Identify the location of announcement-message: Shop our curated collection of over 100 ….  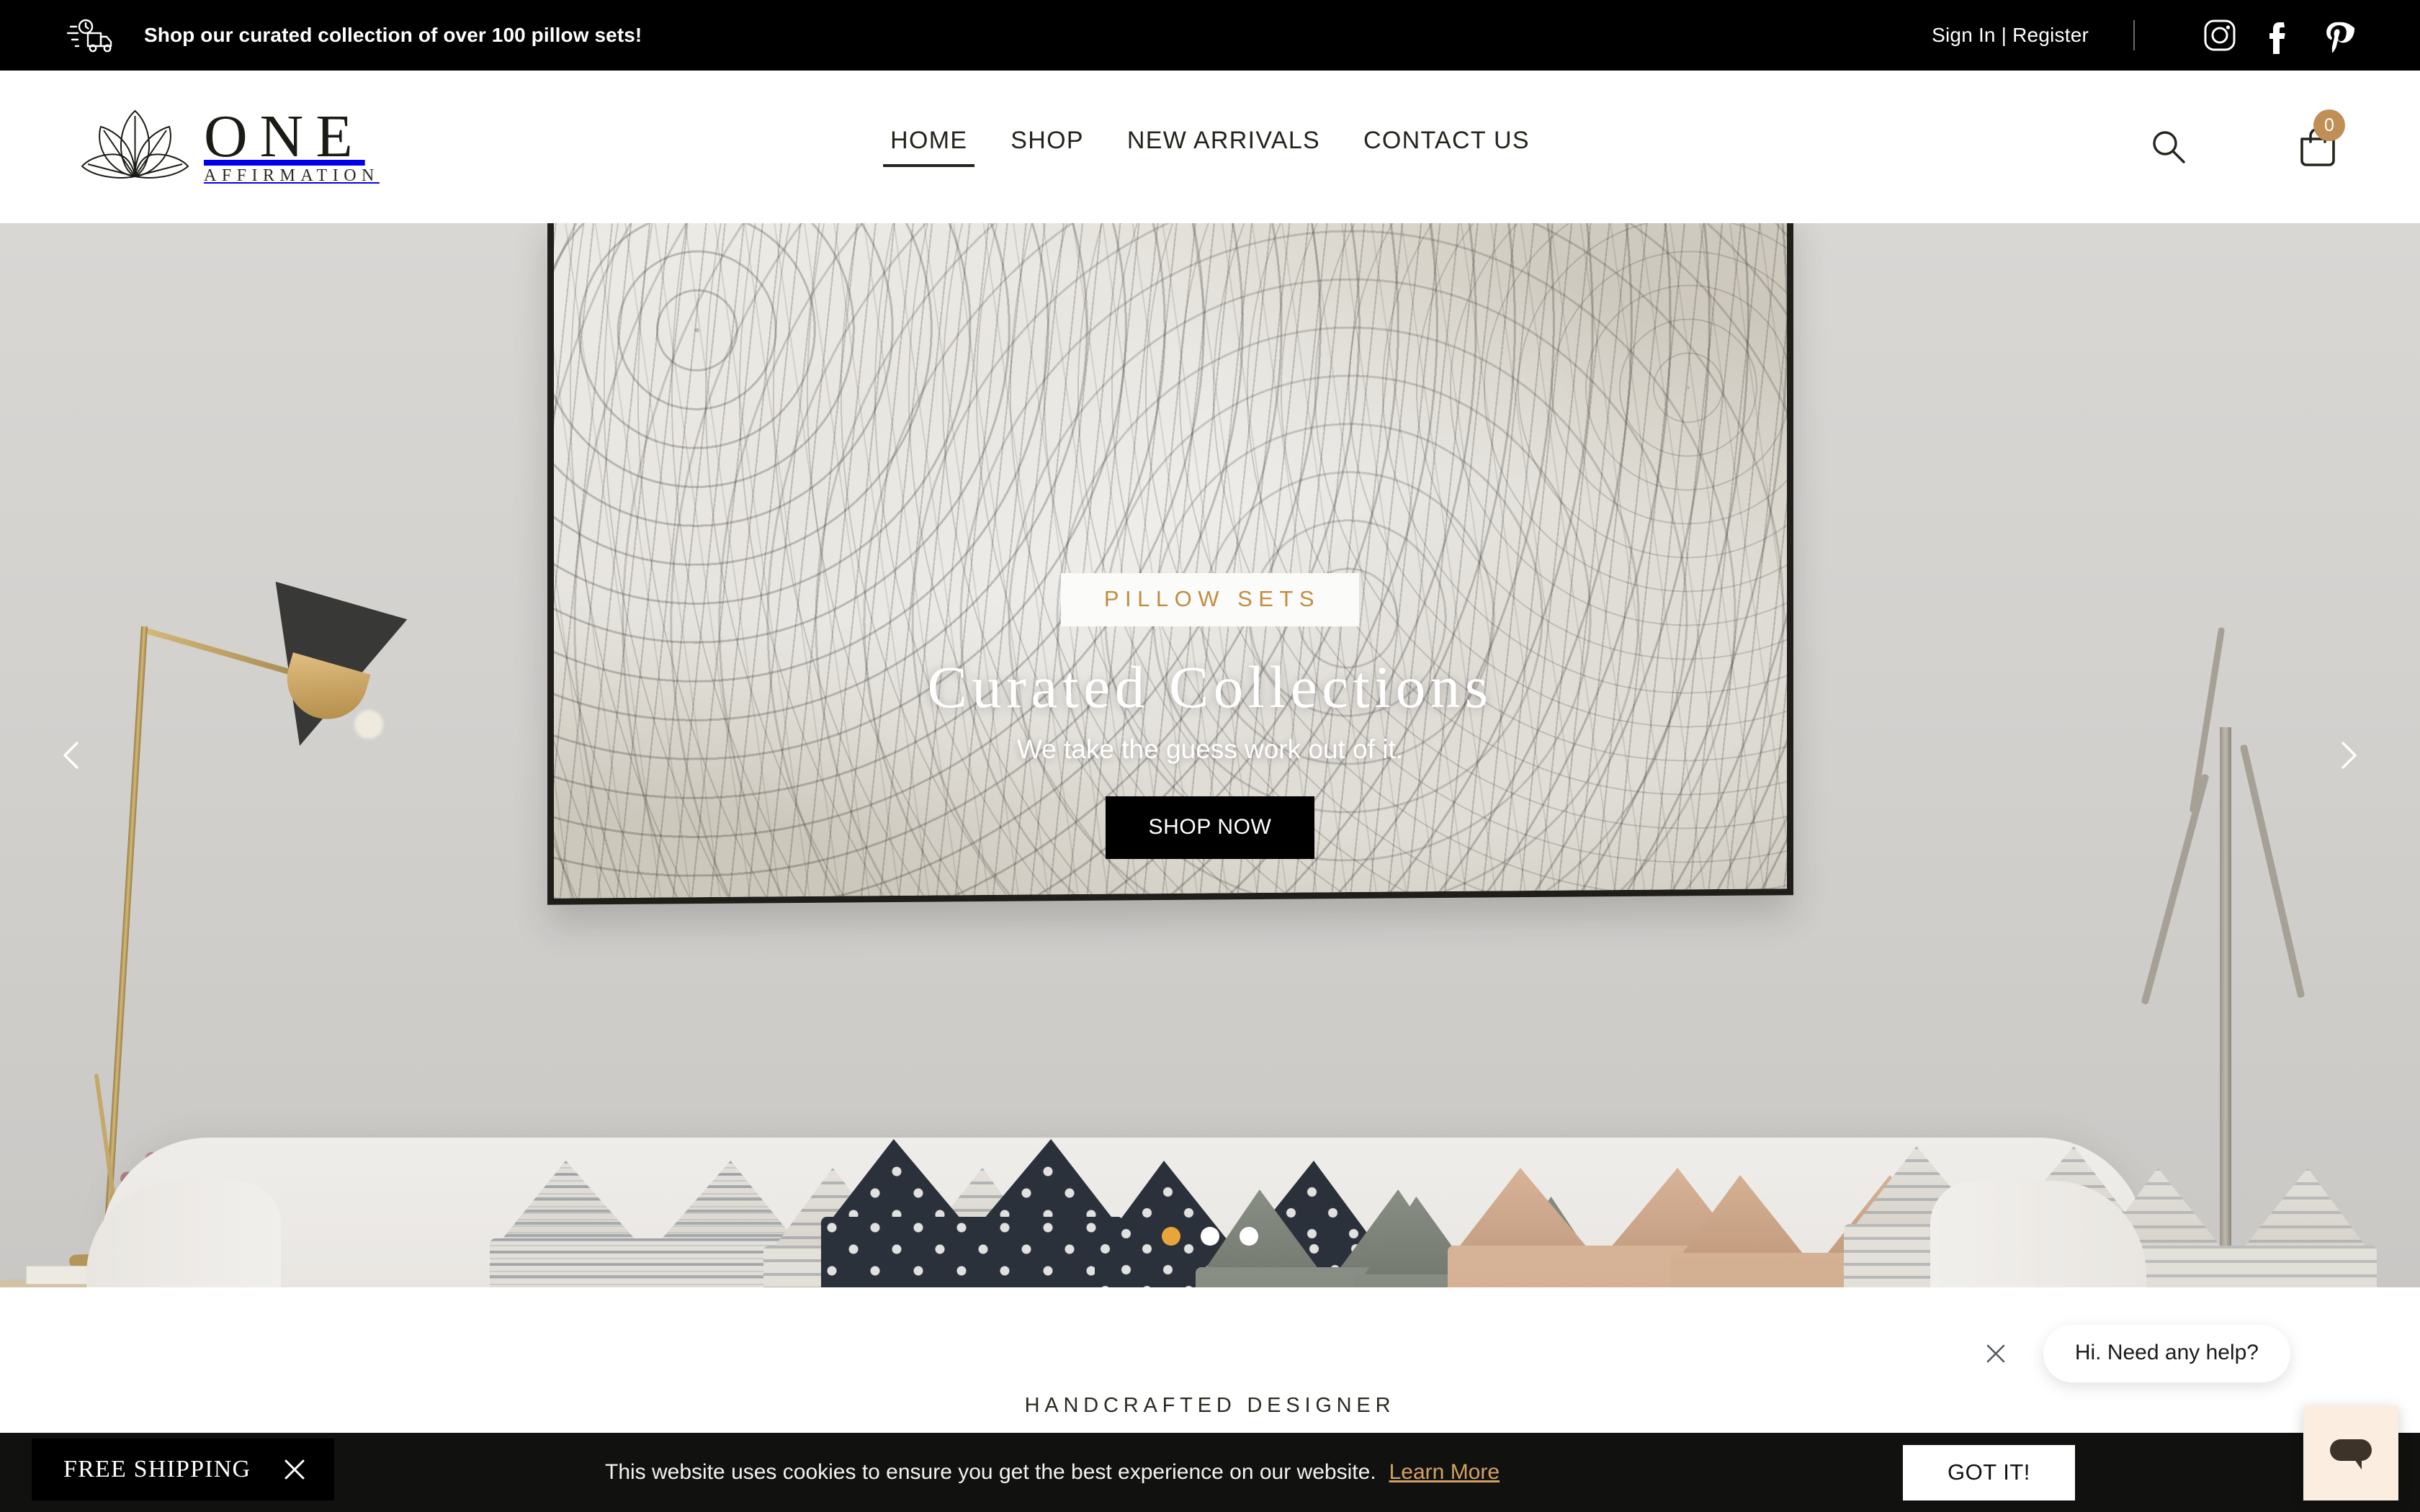
(393, 35).